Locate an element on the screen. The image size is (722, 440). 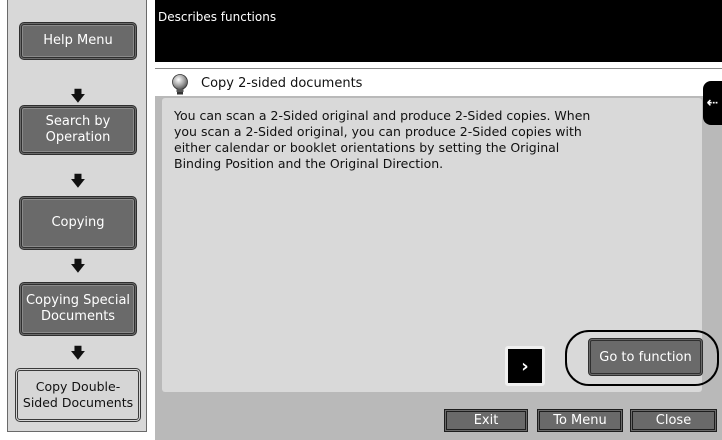
side-panel-tab: ⇠ is located at coordinates (712, 103).